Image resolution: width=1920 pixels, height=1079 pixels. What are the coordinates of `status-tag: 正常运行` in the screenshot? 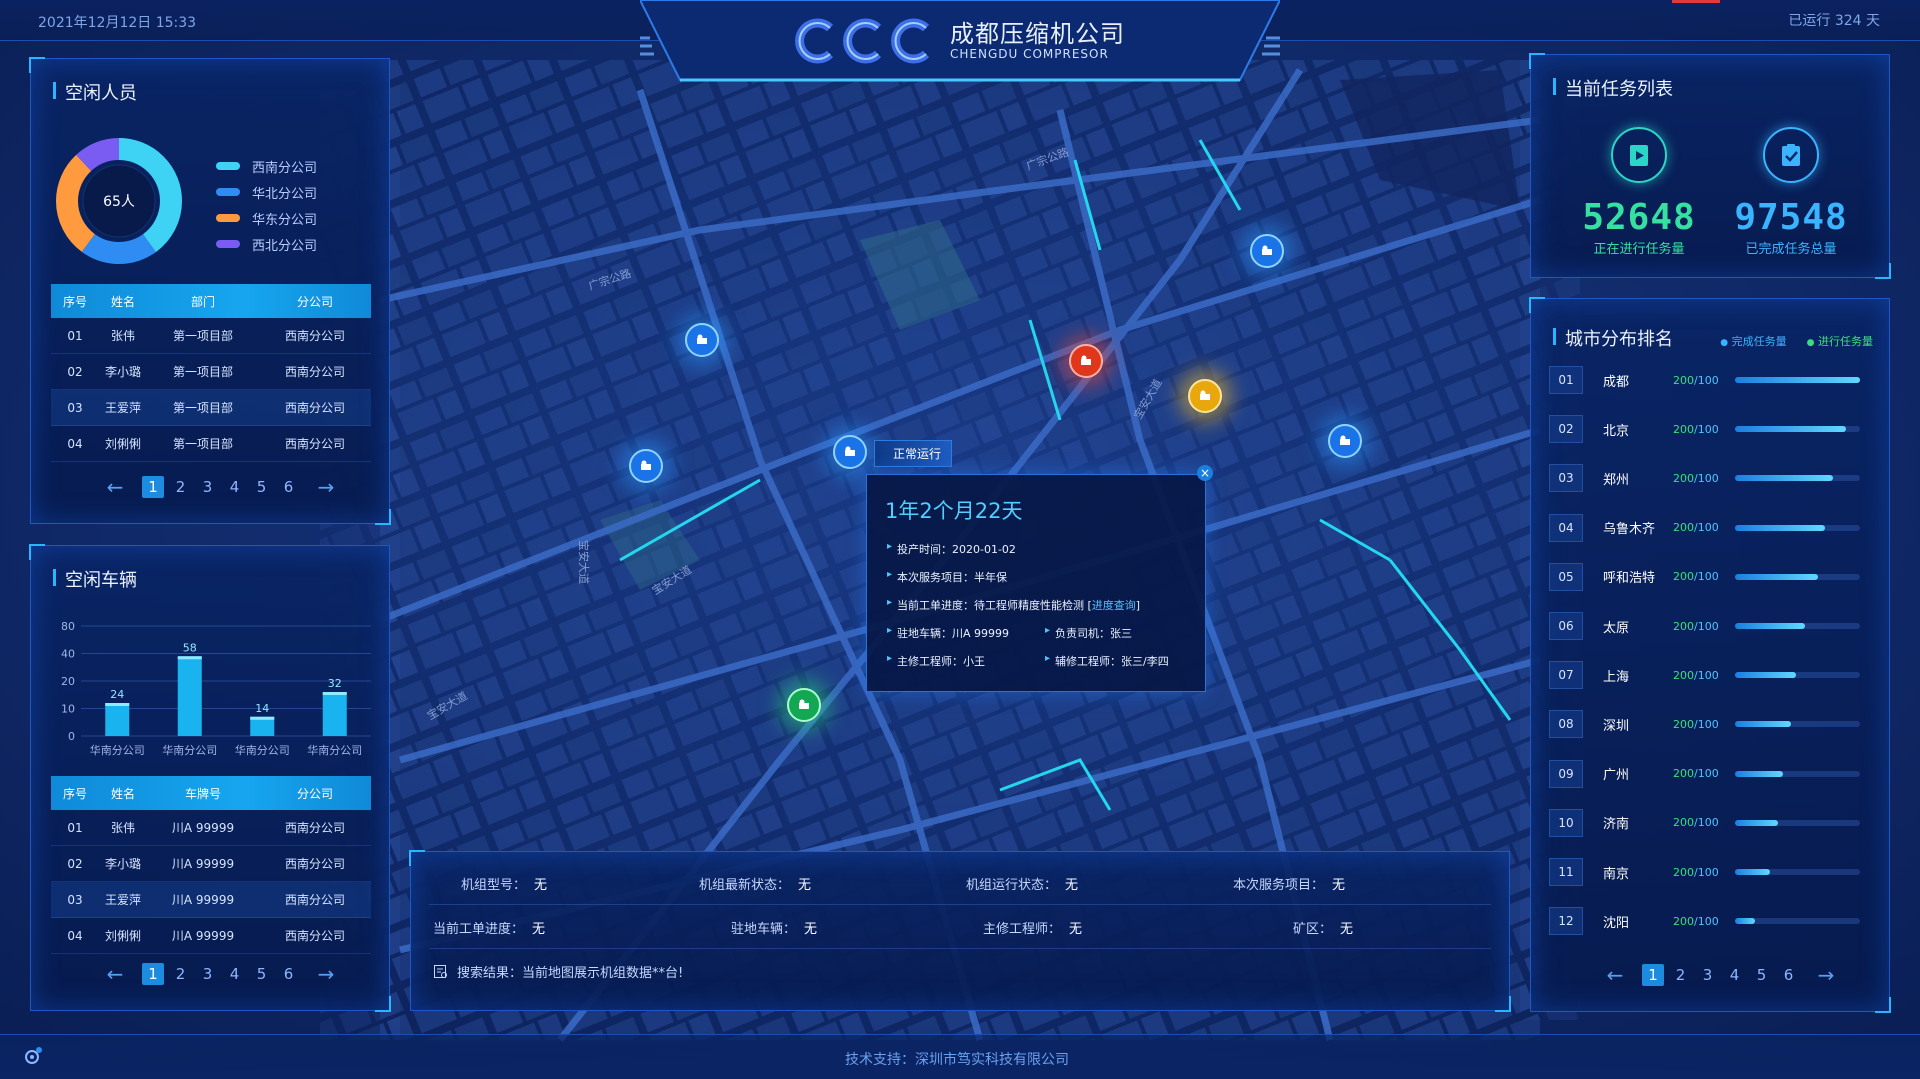 It's located at (913, 453).